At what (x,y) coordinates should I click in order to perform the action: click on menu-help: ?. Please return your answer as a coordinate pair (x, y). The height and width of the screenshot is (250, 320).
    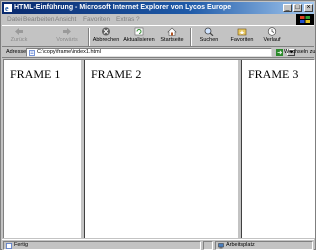
    Looking at the image, I should click on (138, 20).